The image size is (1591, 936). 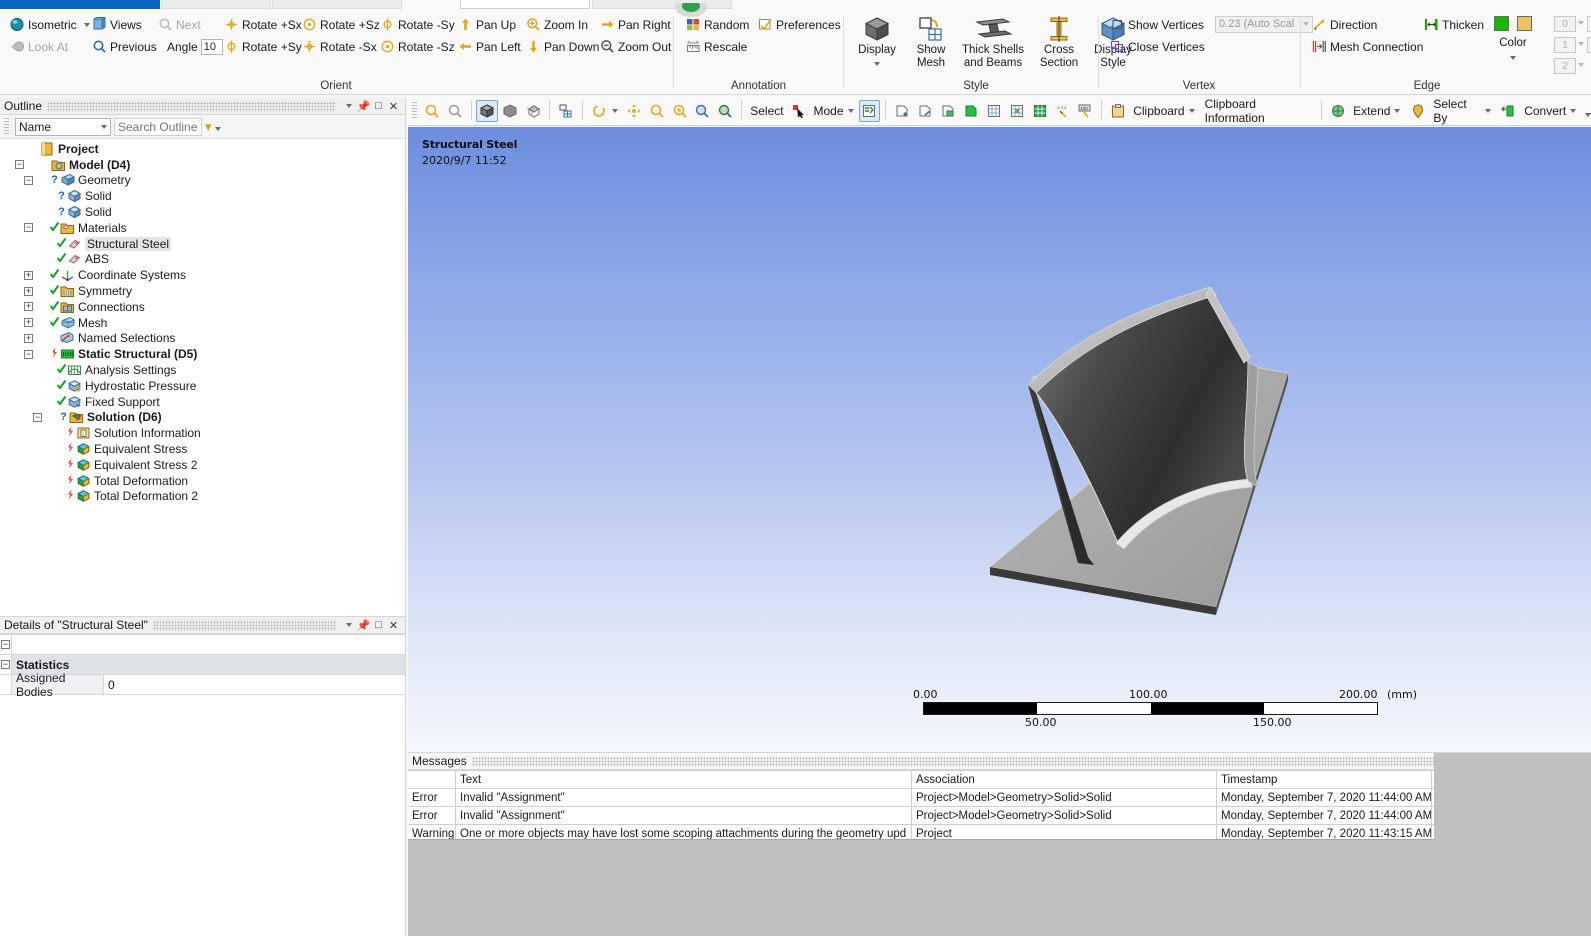 I want to click on select-by-label: Select By, so click(x=1457, y=111).